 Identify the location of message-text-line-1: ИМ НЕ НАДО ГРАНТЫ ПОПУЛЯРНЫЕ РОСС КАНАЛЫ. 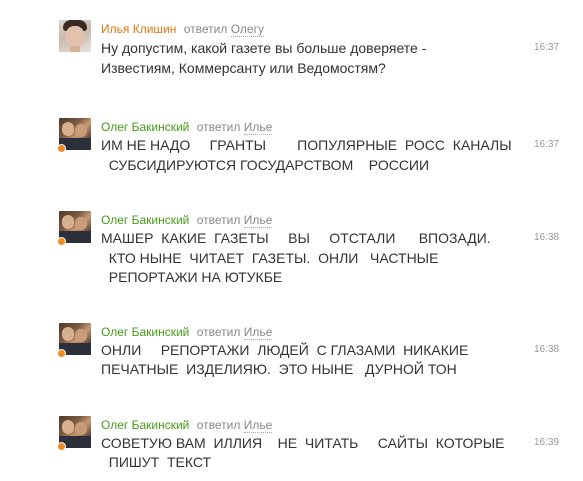
(306, 145).